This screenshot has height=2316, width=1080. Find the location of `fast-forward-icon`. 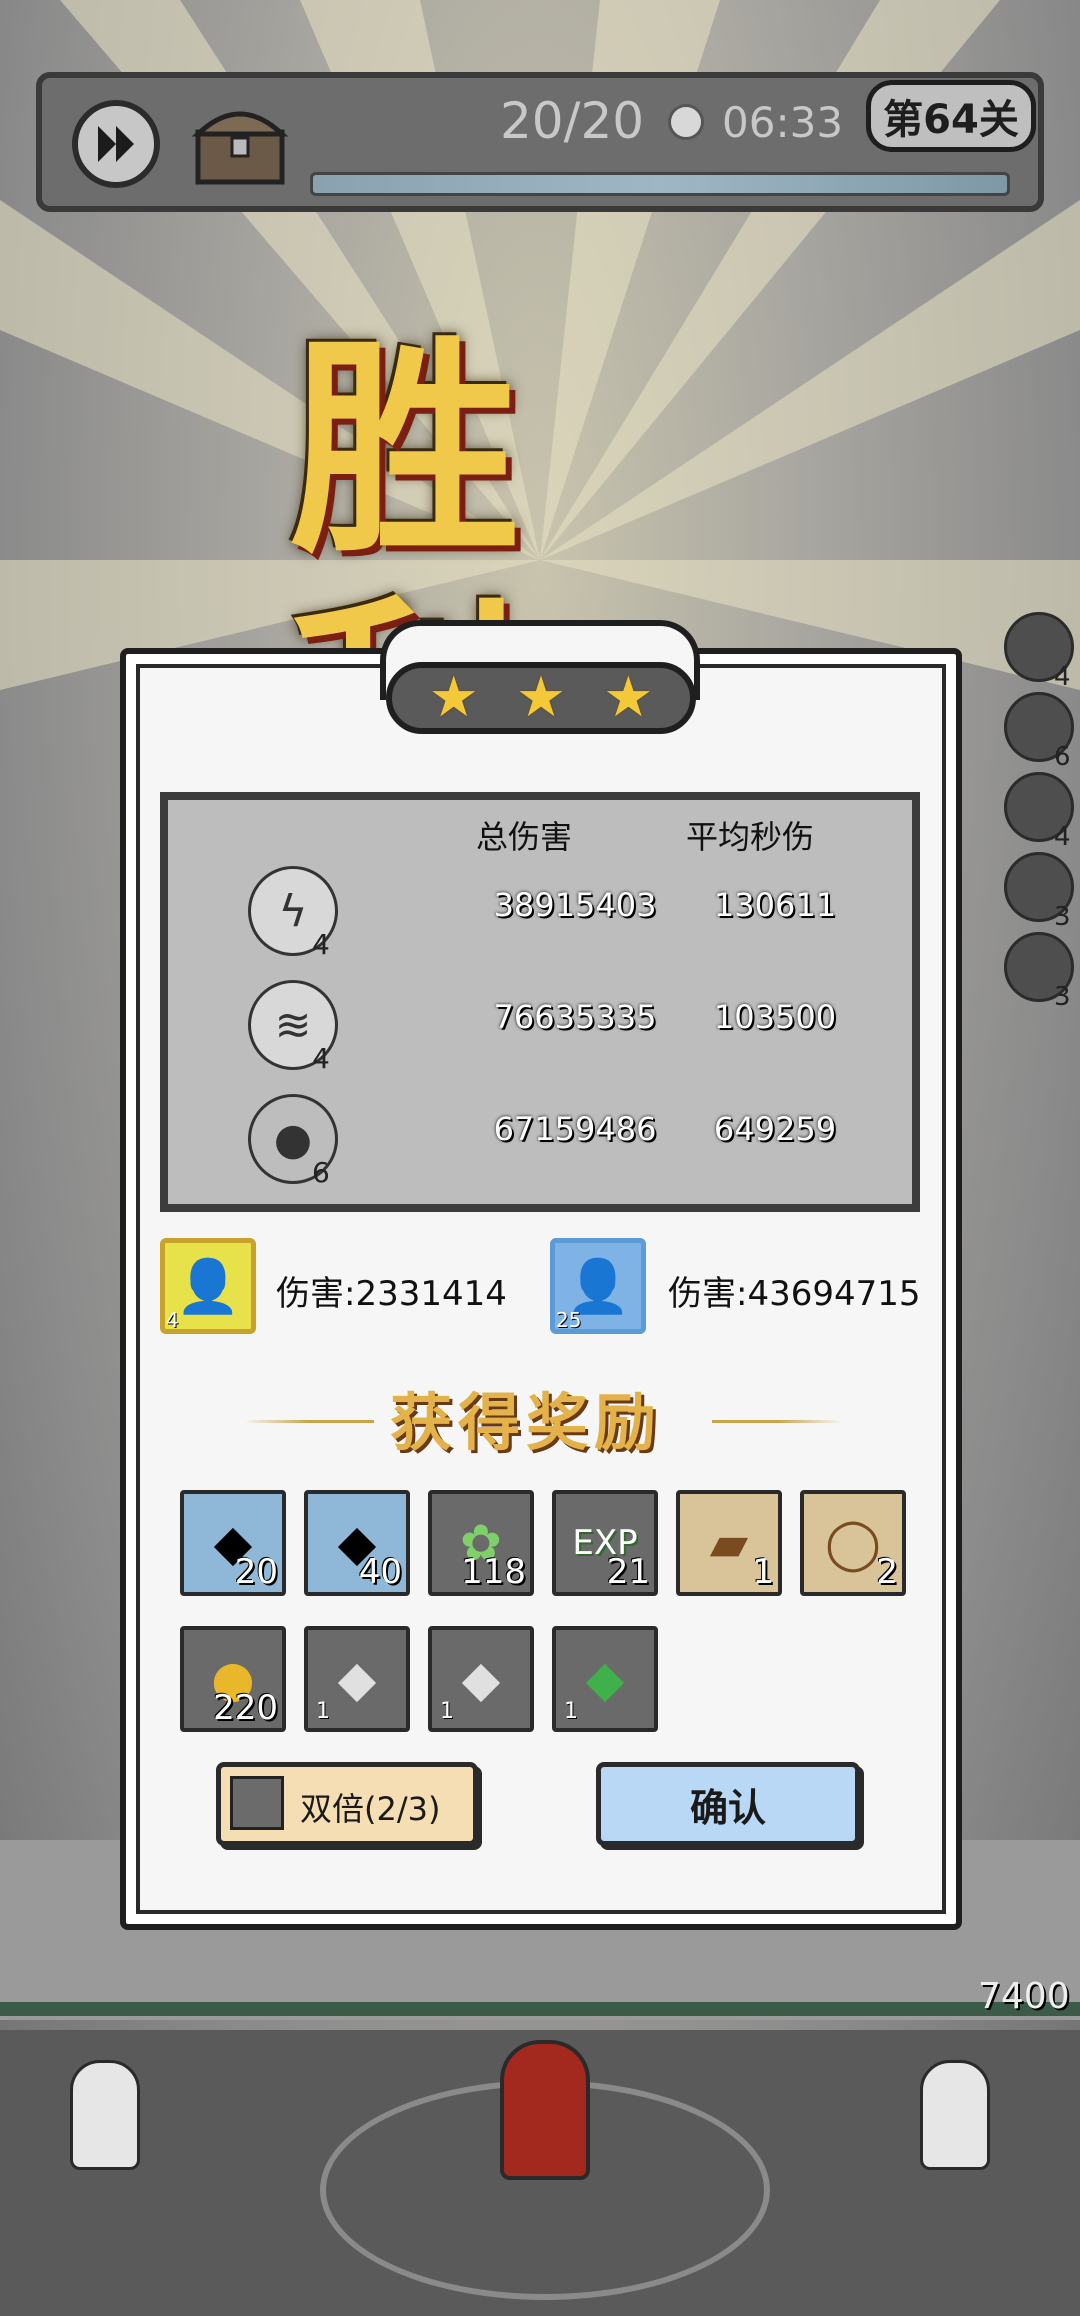

fast-forward-icon is located at coordinates (116, 144).